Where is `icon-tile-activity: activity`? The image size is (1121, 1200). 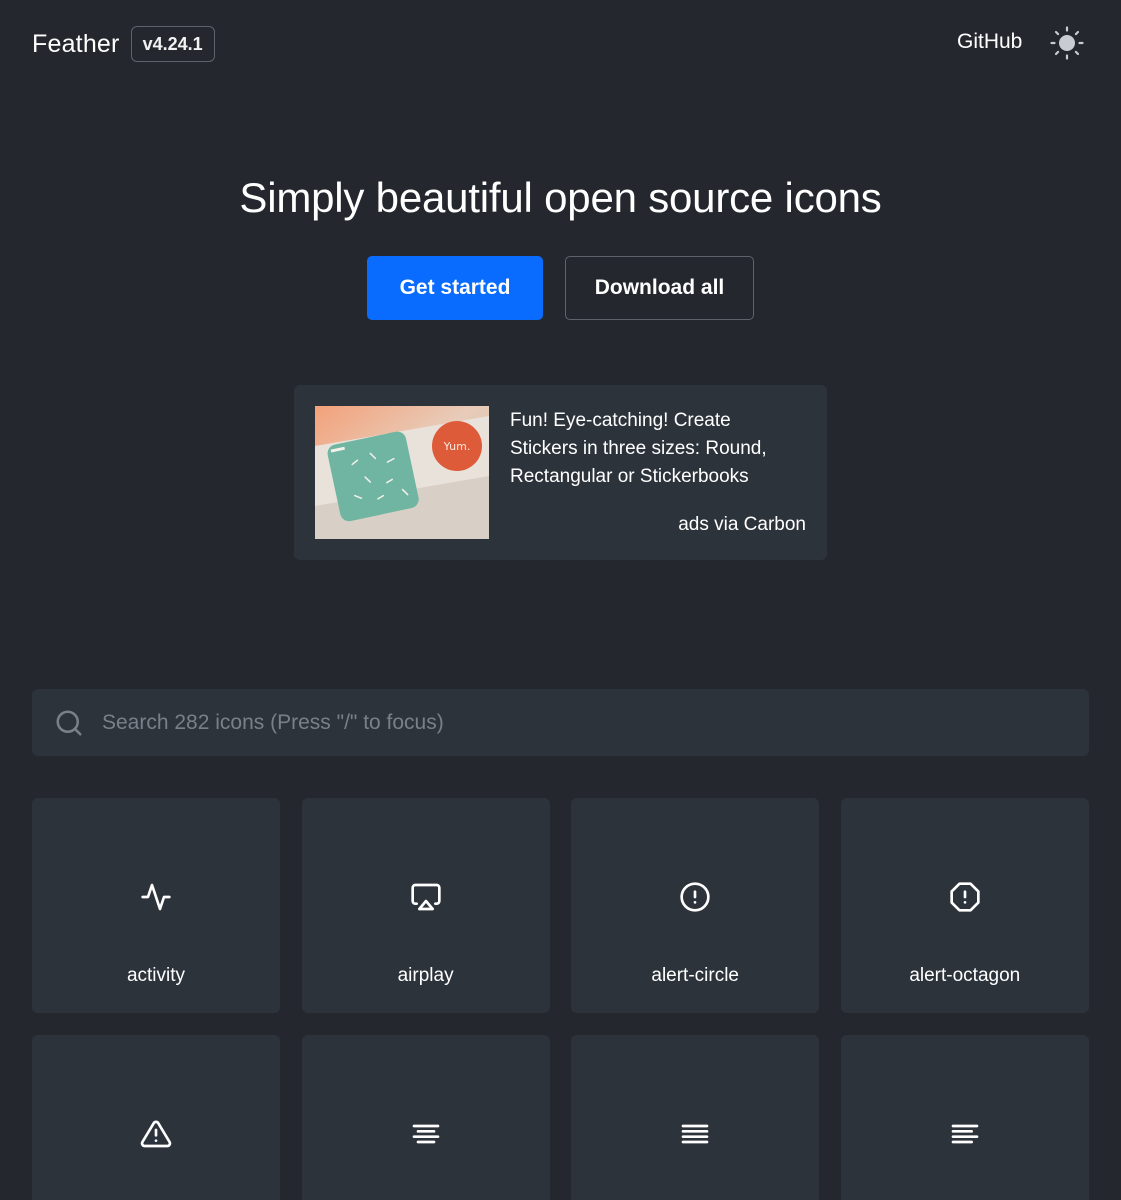 icon-tile-activity: activity is located at coordinates (156, 905).